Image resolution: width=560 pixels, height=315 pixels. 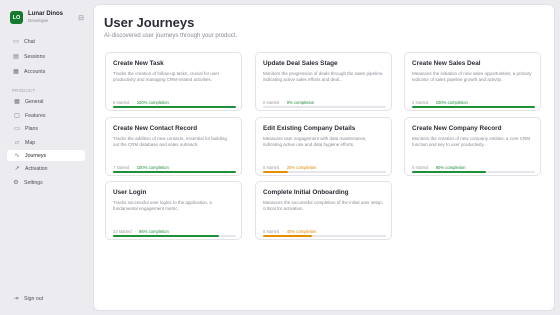 I want to click on features-icon: ▢, so click(x=17, y=116).